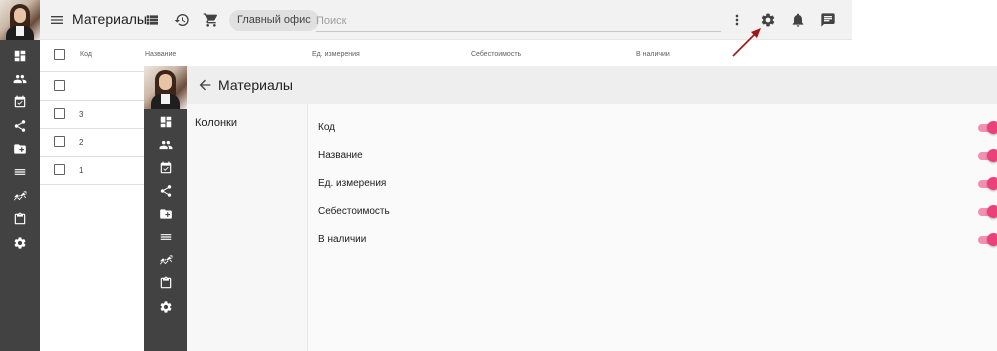  I want to click on office-chip: Главный офис, so click(274, 20).